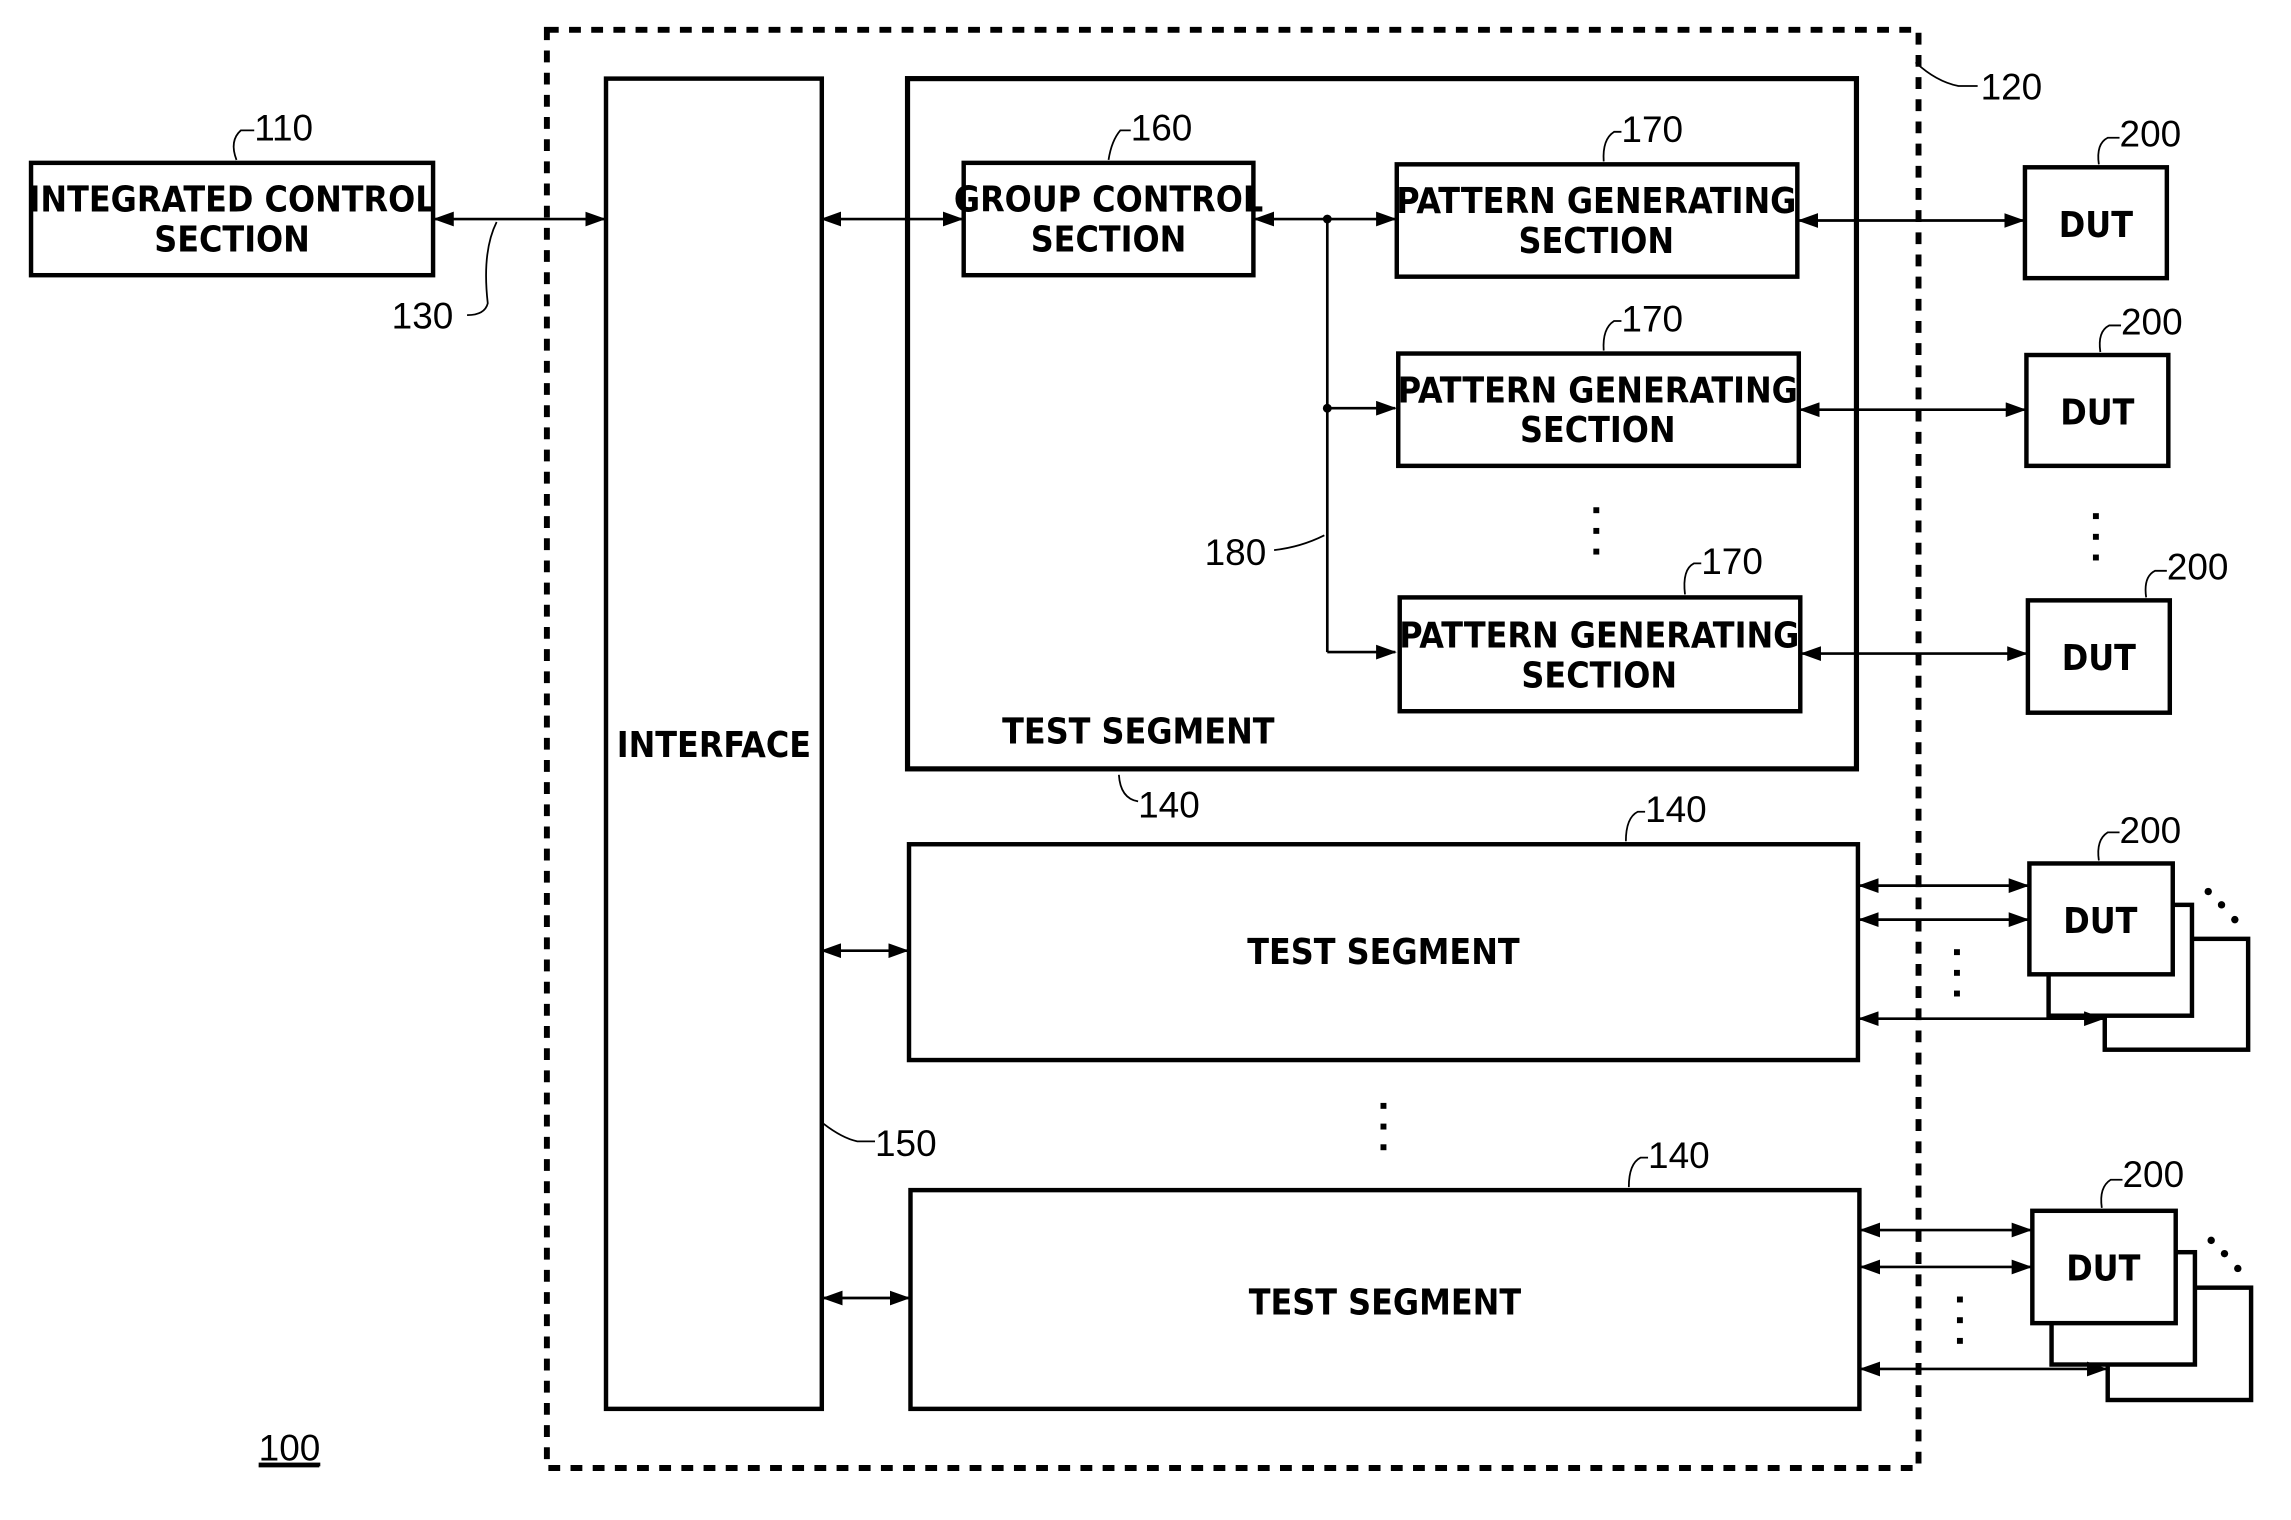 The width and height of the screenshot is (2291, 1520). Describe the element at coordinates (1119, 145) in the screenshot. I see `group-control-leader` at that location.